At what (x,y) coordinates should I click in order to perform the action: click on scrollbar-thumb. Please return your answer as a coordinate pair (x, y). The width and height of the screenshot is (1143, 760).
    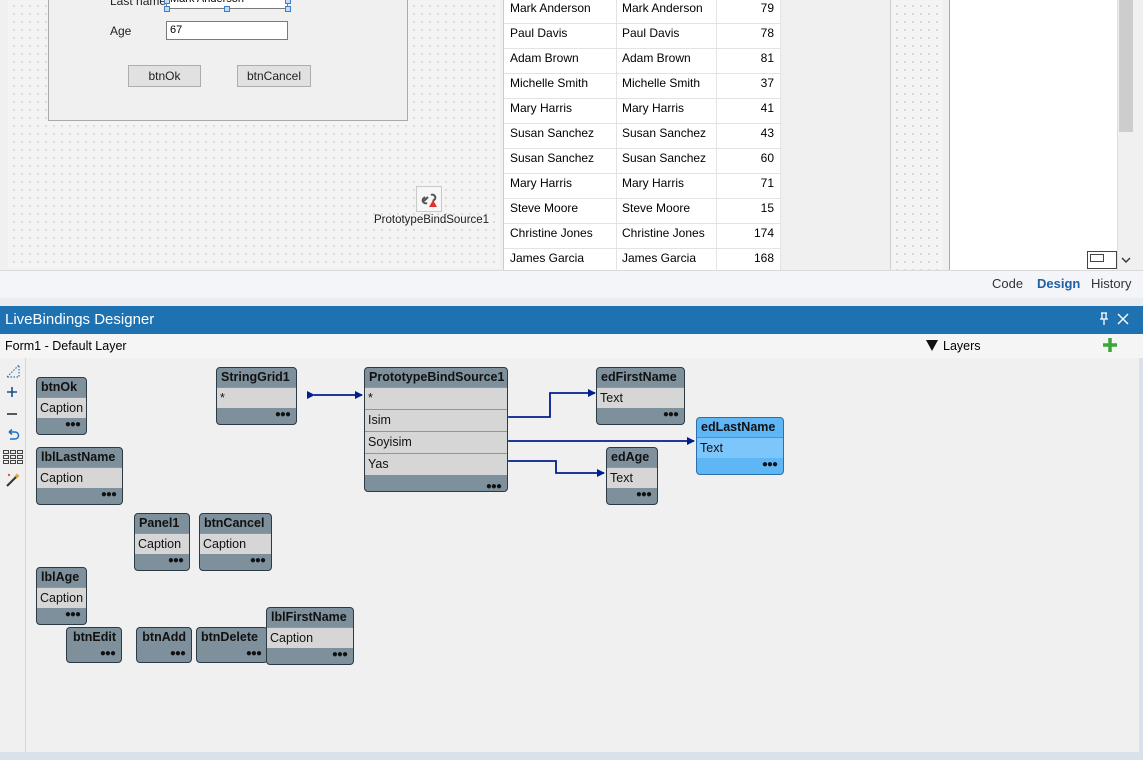
    Looking at the image, I should click on (1126, 66).